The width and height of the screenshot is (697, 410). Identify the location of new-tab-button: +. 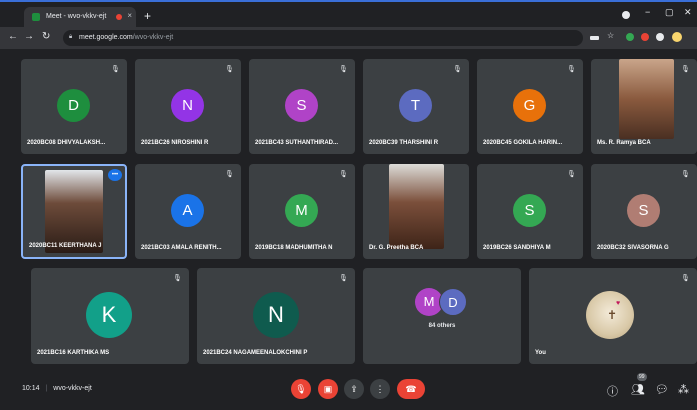
(147, 16).